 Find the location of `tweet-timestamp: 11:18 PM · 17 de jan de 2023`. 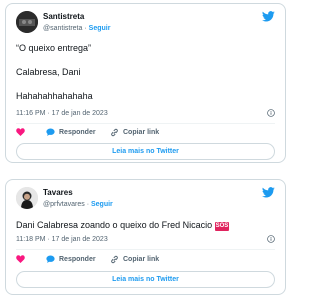

tweet-timestamp: 11:18 PM · 17 de jan de 2023 is located at coordinates (62, 239).